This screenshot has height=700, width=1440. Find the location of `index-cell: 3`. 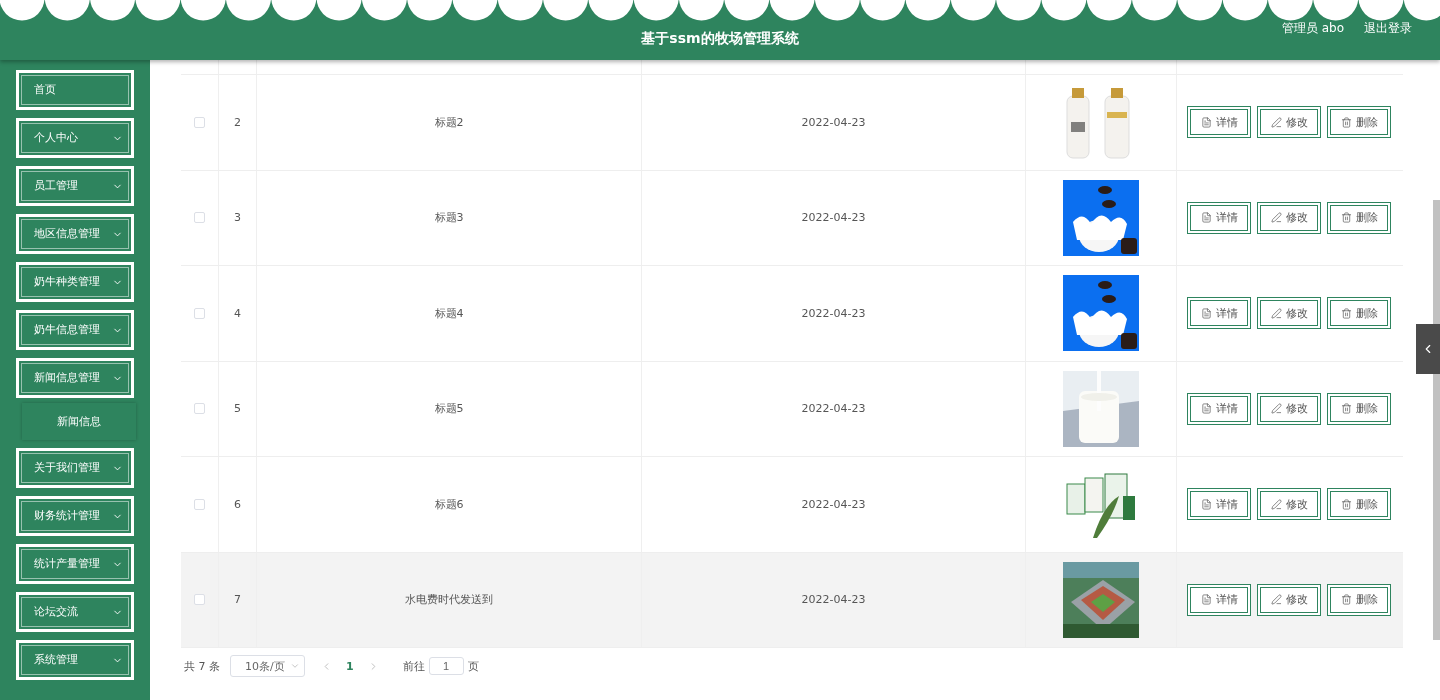

index-cell: 3 is located at coordinates (237, 218).